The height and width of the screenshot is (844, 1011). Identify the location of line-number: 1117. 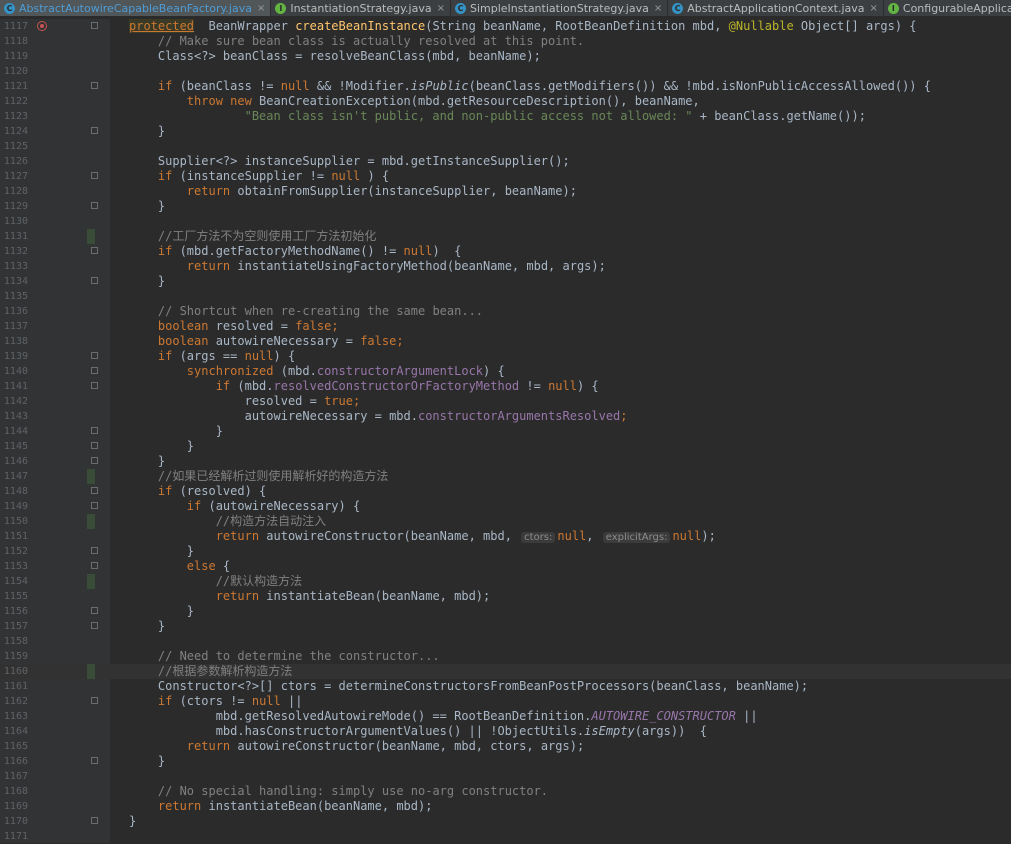
(14, 26).